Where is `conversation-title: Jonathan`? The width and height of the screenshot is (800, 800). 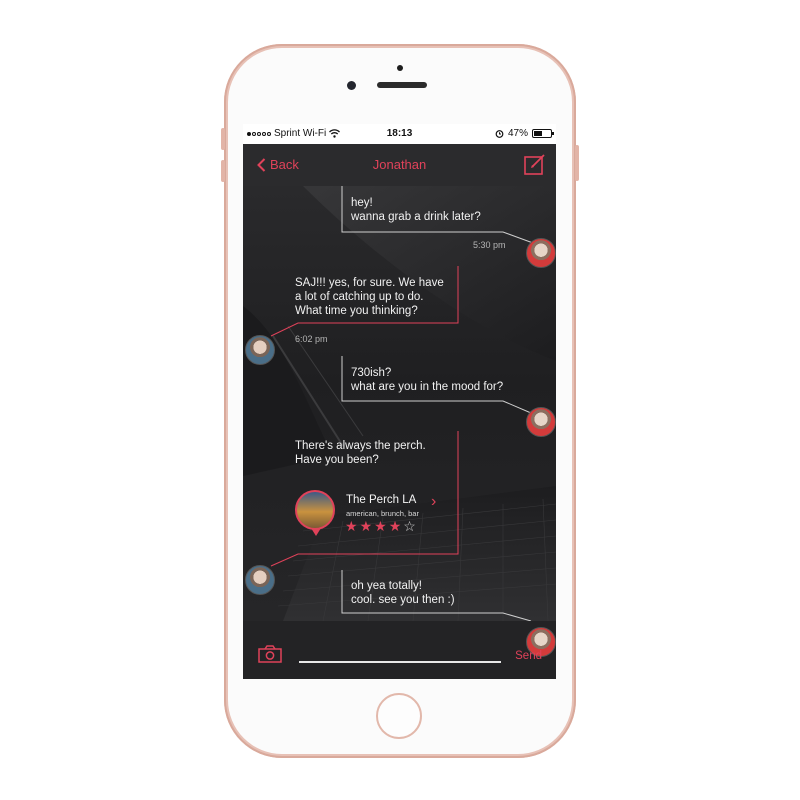
conversation-title: Jonathan is located at coordinates (399, 164).